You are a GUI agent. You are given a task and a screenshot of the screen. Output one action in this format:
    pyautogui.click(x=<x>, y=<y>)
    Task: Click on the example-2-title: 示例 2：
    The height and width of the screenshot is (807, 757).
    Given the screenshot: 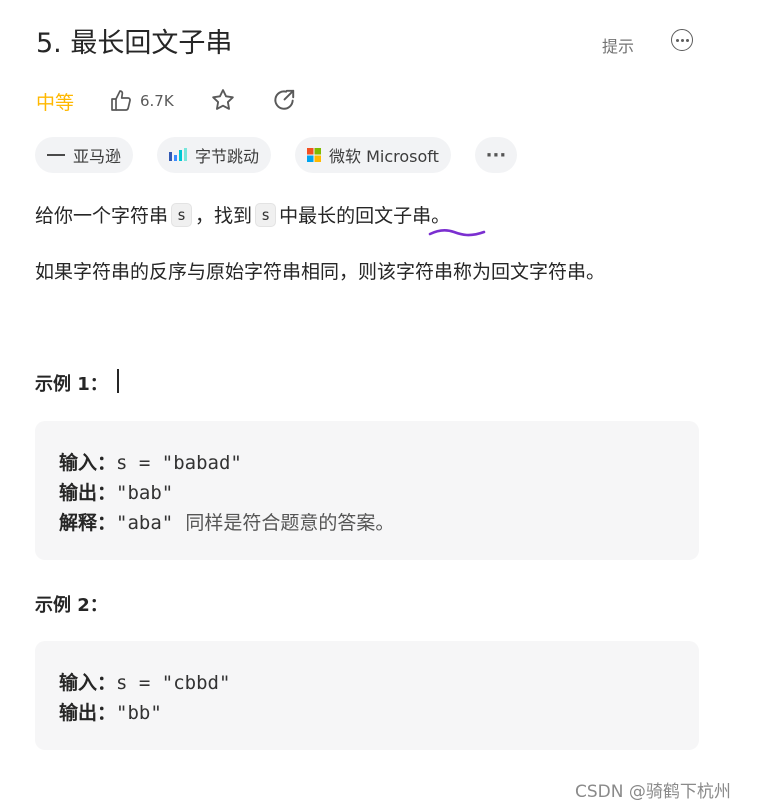 What is the action you would take?
    pyautogui.click(x=71, y=605)
    